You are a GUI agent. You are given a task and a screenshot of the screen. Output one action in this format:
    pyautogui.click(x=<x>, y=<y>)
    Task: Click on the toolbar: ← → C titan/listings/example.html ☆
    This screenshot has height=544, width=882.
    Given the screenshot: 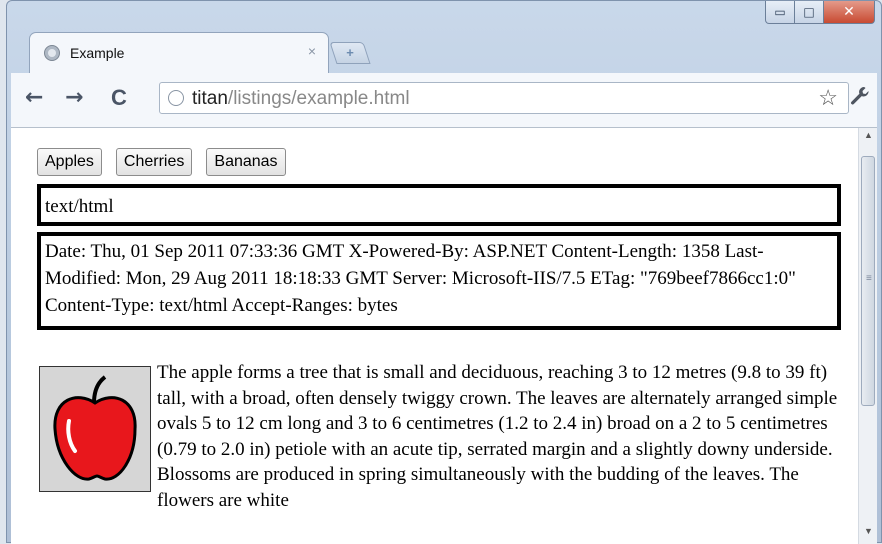 What is the action you would take?
    pyautogui.click(x=444, y=100)
    